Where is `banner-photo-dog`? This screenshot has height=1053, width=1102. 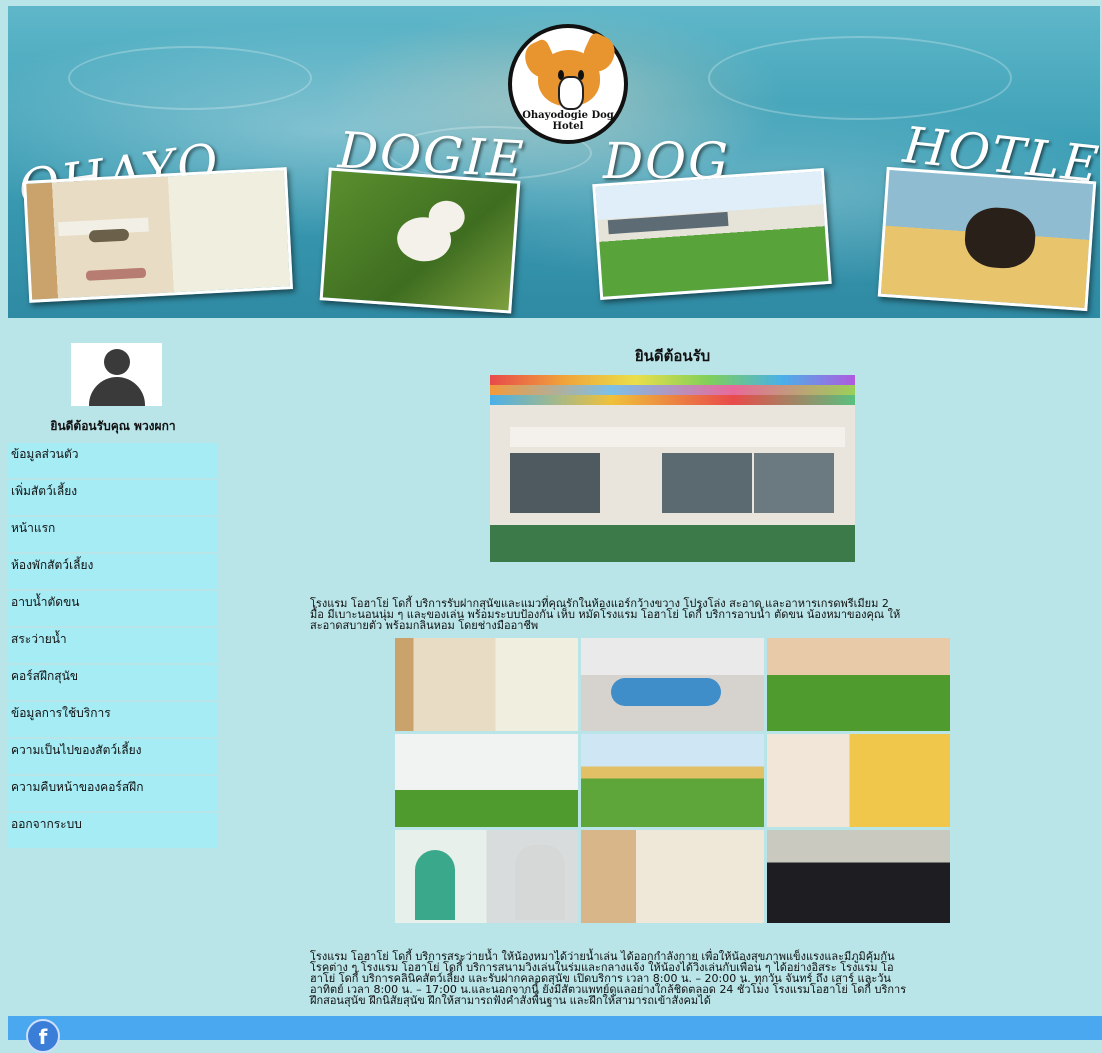
banner-photo-dog is located at coordinates (420, 240).